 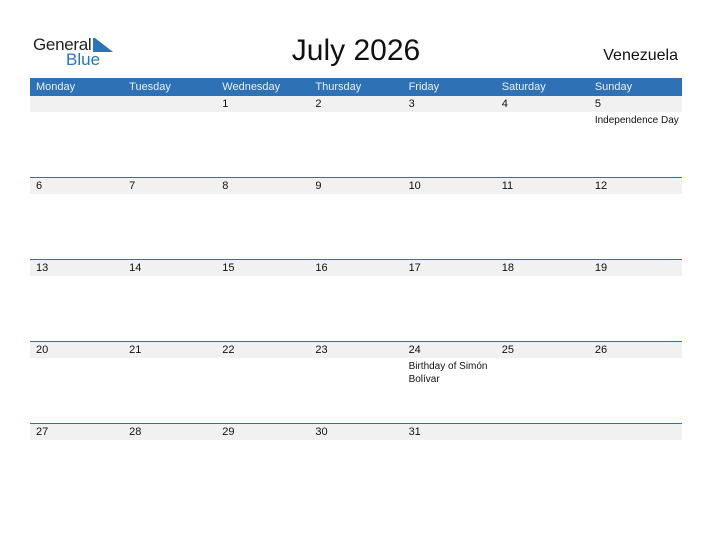 What do you see at coordinates (356, 104) in the screenshot?
I see `day-number-row: 1 2 3 4 5` at bounding box center [356, 104].